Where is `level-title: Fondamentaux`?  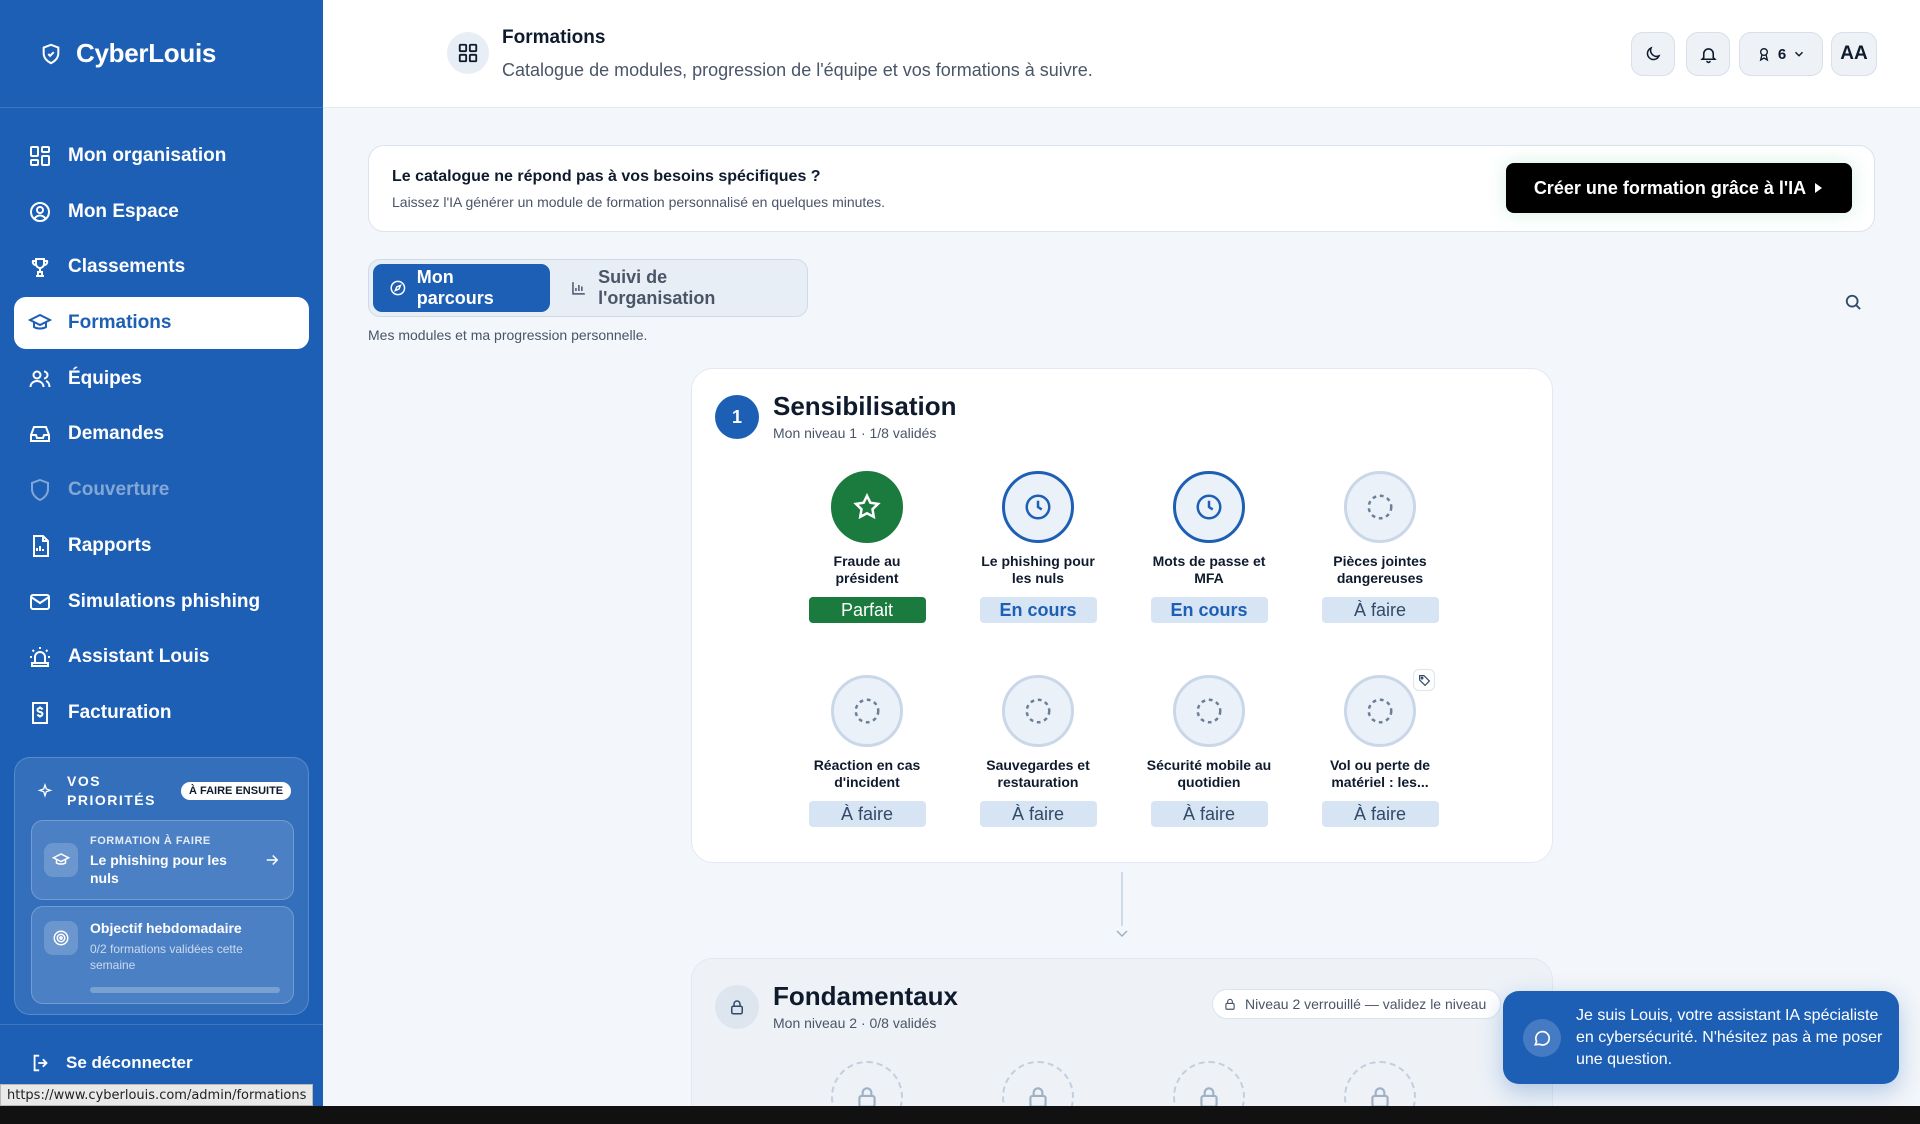
level-title: Fondamentaux is located at coordinates (865, 996).